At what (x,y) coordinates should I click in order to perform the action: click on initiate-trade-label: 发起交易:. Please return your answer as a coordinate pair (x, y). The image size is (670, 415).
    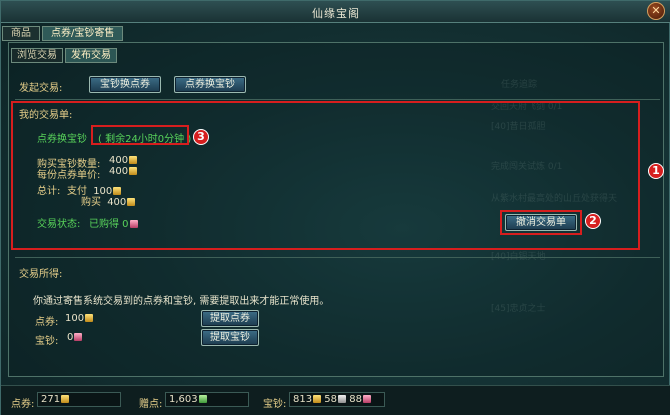
    Looking at the image, I should click on (41, 88).